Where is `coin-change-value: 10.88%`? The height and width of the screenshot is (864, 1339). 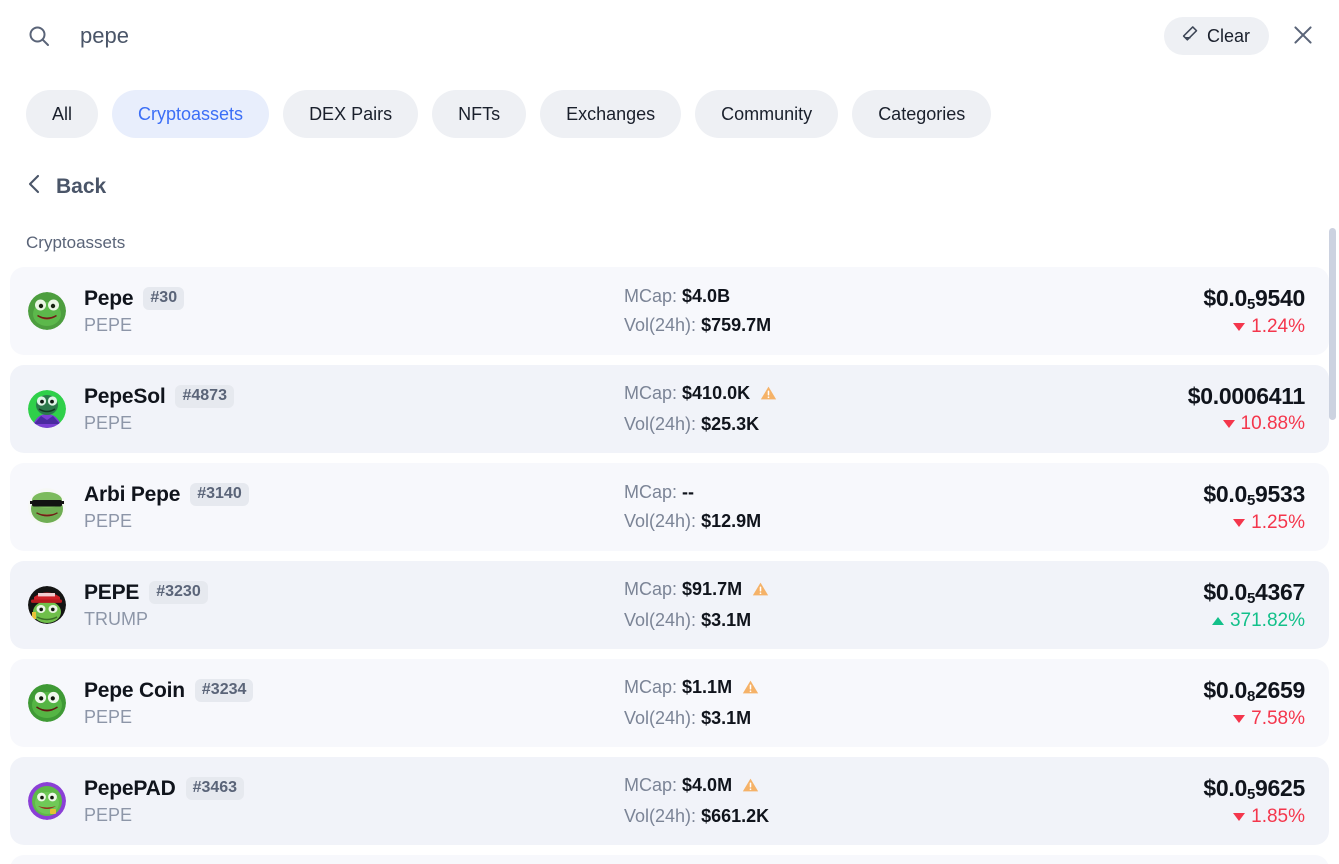 coin-change-value: 10.88% is located at coordinates (1272, 423).